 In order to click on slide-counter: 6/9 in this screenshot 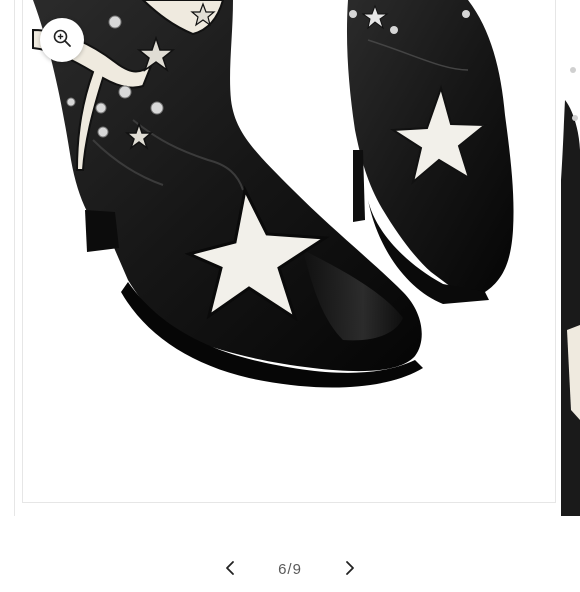, I will do `click(290, 569)`.